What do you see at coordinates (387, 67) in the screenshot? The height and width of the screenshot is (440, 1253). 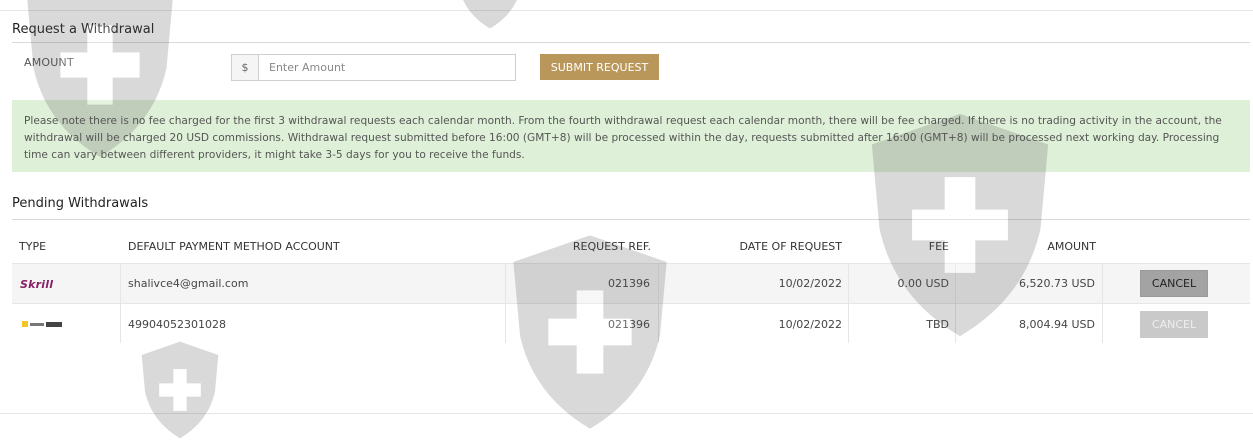 I see `amount-input` at bounding box center [387, 67].